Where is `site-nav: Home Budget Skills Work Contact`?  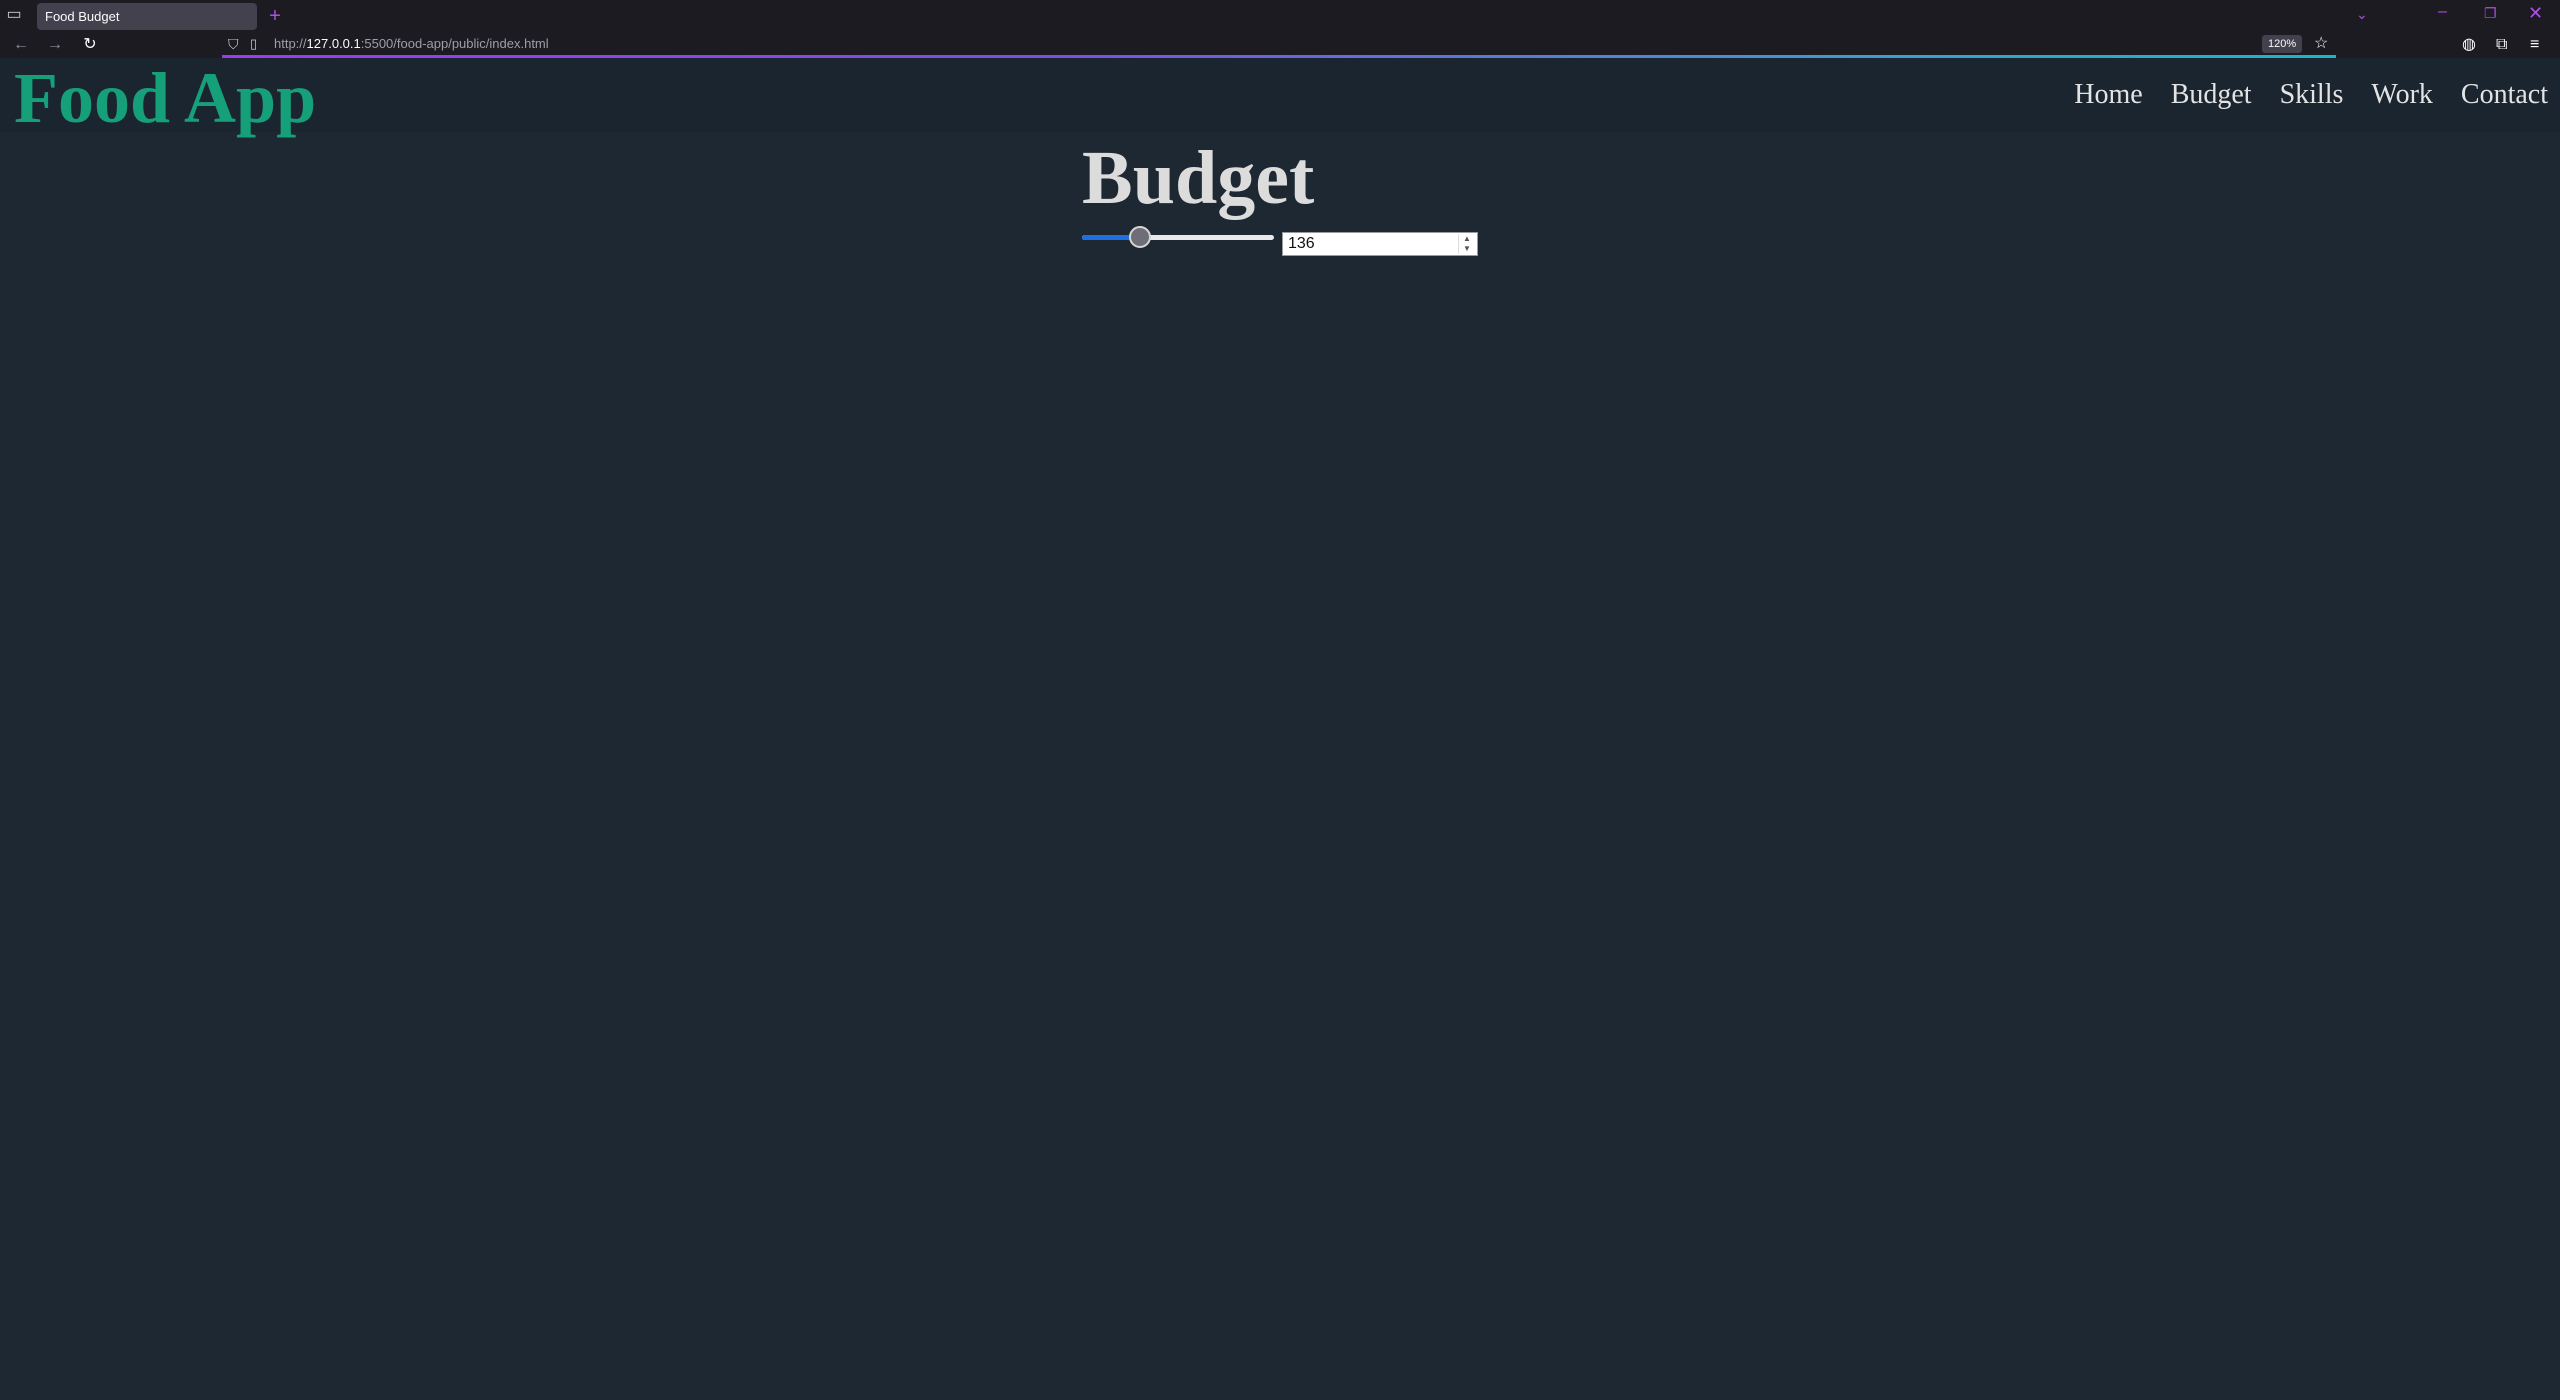 site-nav: Home Budget Skills Work Contact is located at coordinates (2311, 95).